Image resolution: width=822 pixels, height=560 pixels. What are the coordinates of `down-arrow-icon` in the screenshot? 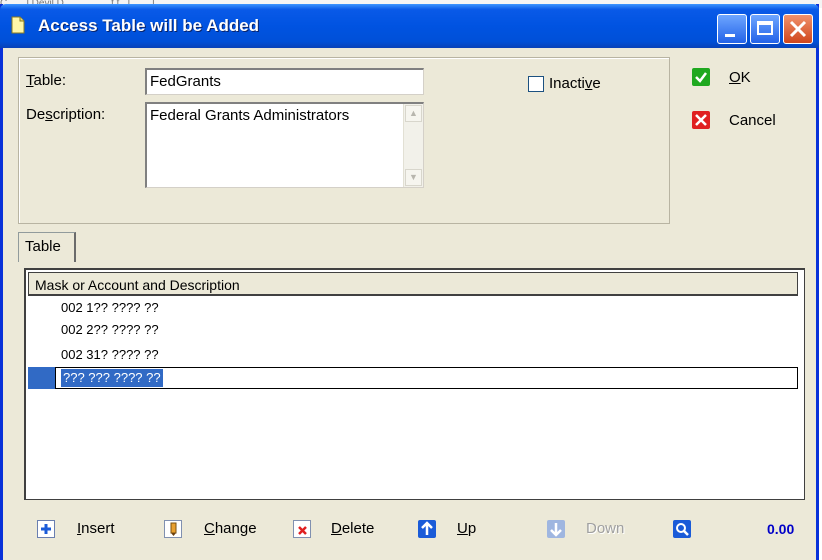 It's located at (556, 529).